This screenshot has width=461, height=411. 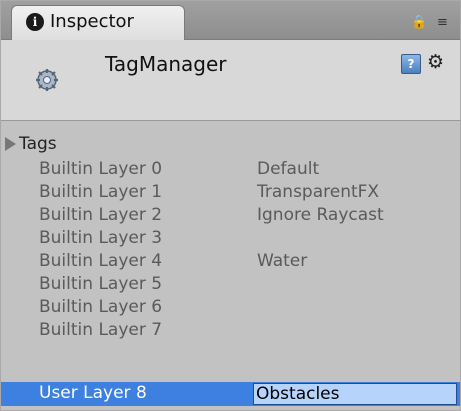 I want to click on tab-inspector: i Inspector, so click(x=98, y=22).